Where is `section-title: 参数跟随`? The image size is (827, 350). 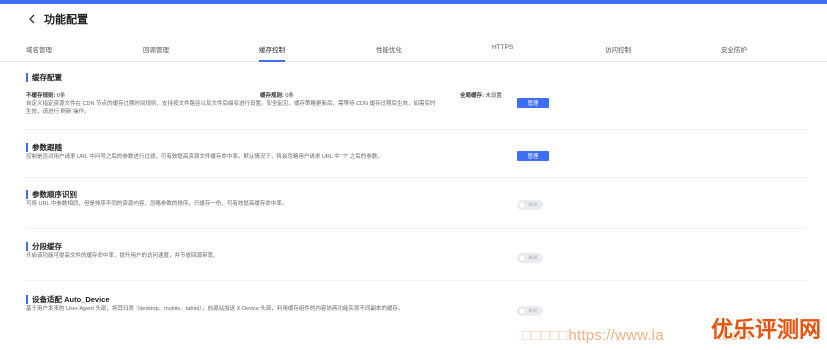 section-title: 参数跟随 is located at coordinates (416, 147).